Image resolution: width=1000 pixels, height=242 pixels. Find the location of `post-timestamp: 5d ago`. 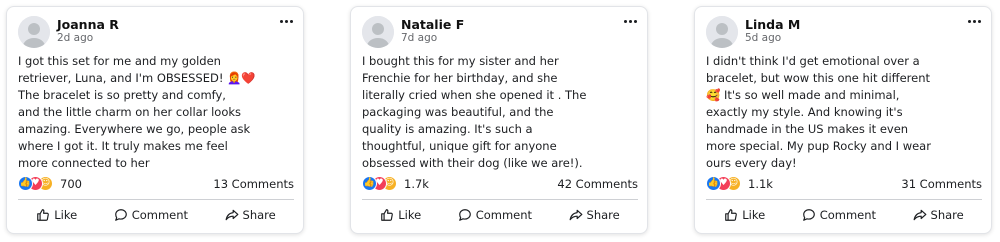

post-timestamp: 5d ago is located at coordinates (763, 38).